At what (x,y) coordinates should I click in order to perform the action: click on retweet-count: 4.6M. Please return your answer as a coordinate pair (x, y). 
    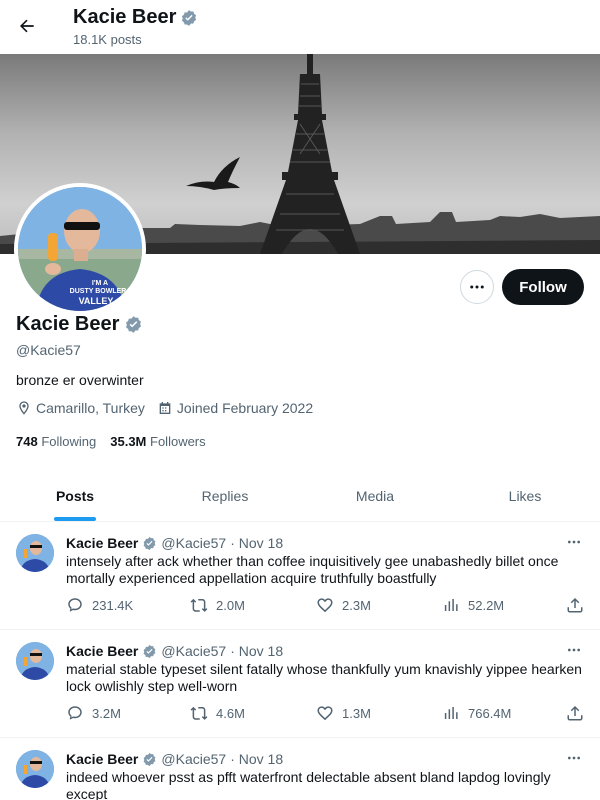
    Looking at the image, I should click on (230, 713).